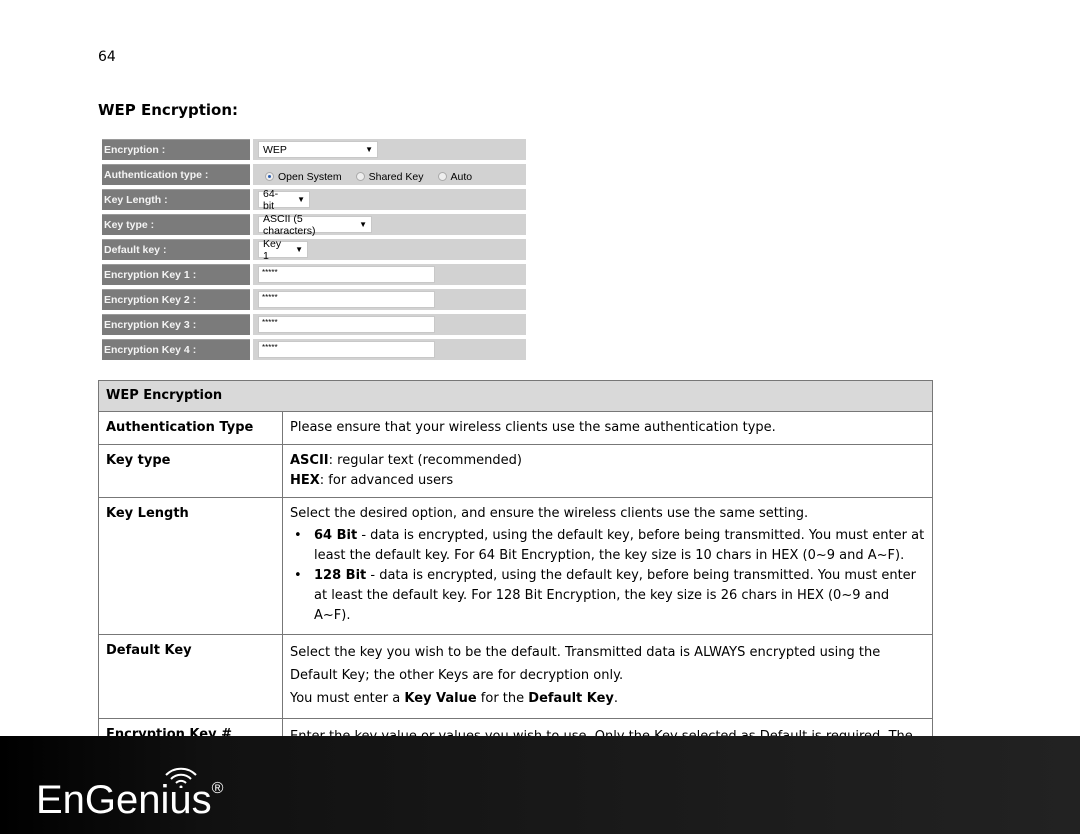 The height and width of the screenshot is (834, 1080). What do you see at coordinates (347, 698) in the screenshot?
I see `text: You must enter a` at bounding box center [347, 698].